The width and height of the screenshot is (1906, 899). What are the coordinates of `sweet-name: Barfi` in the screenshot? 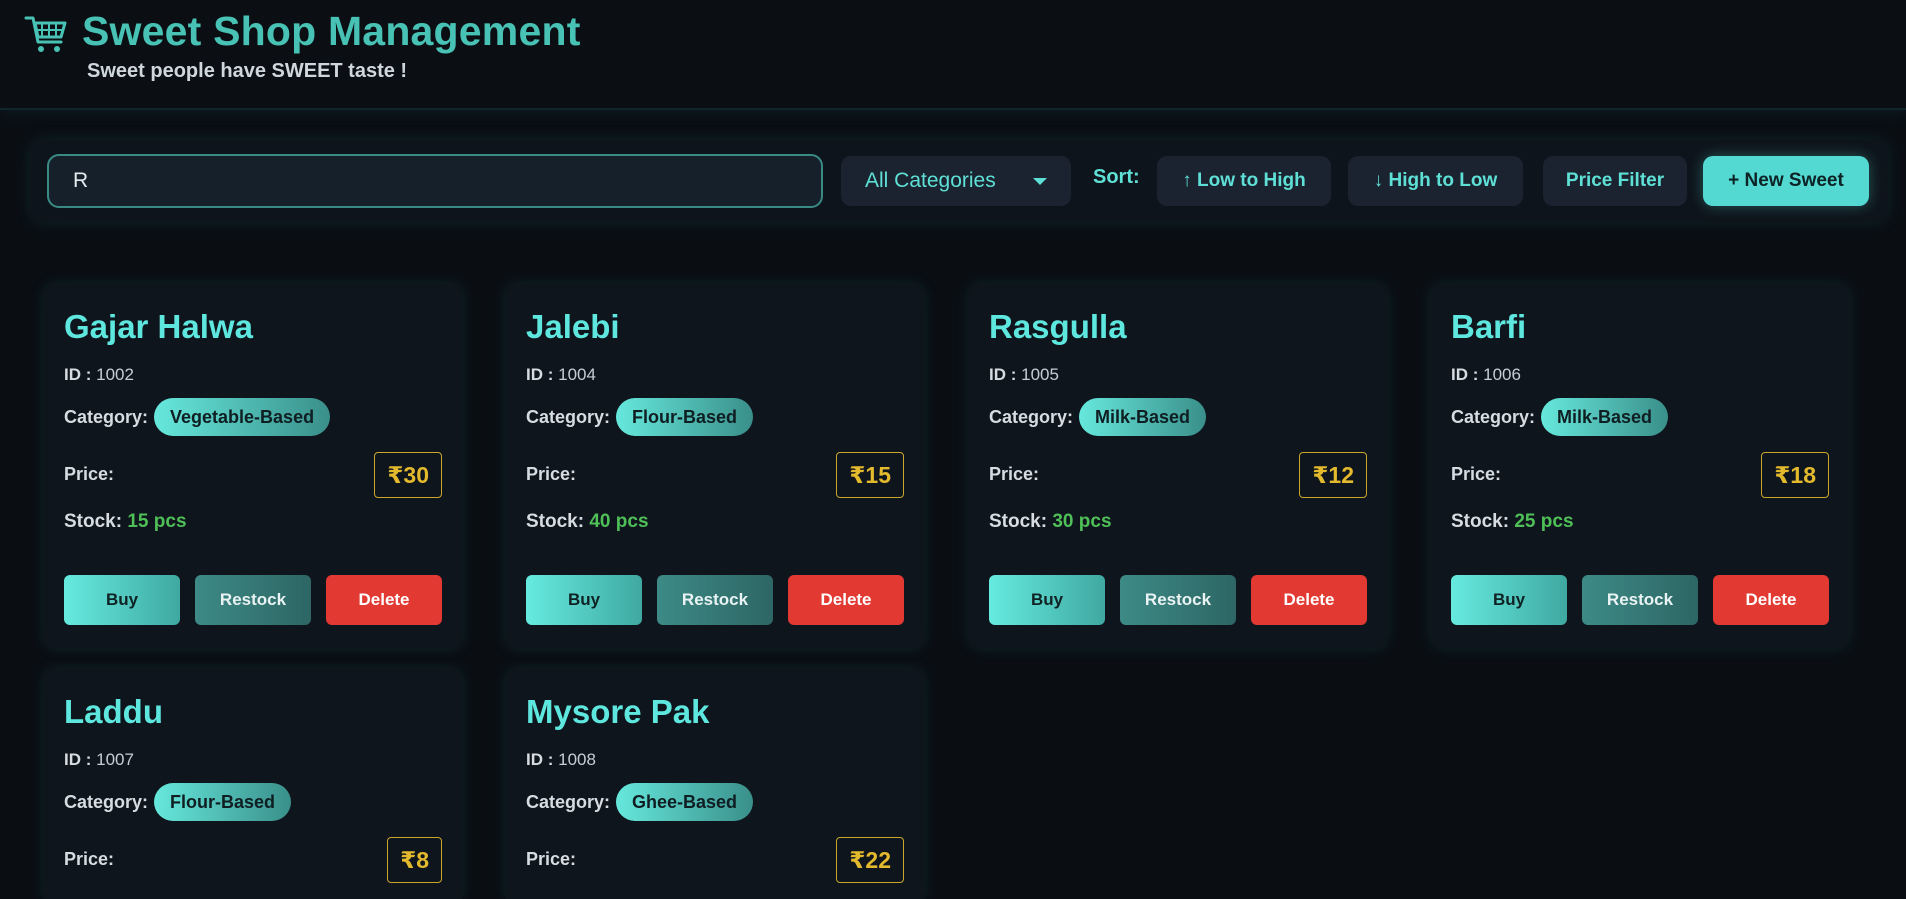 It's located at (1489, 326).